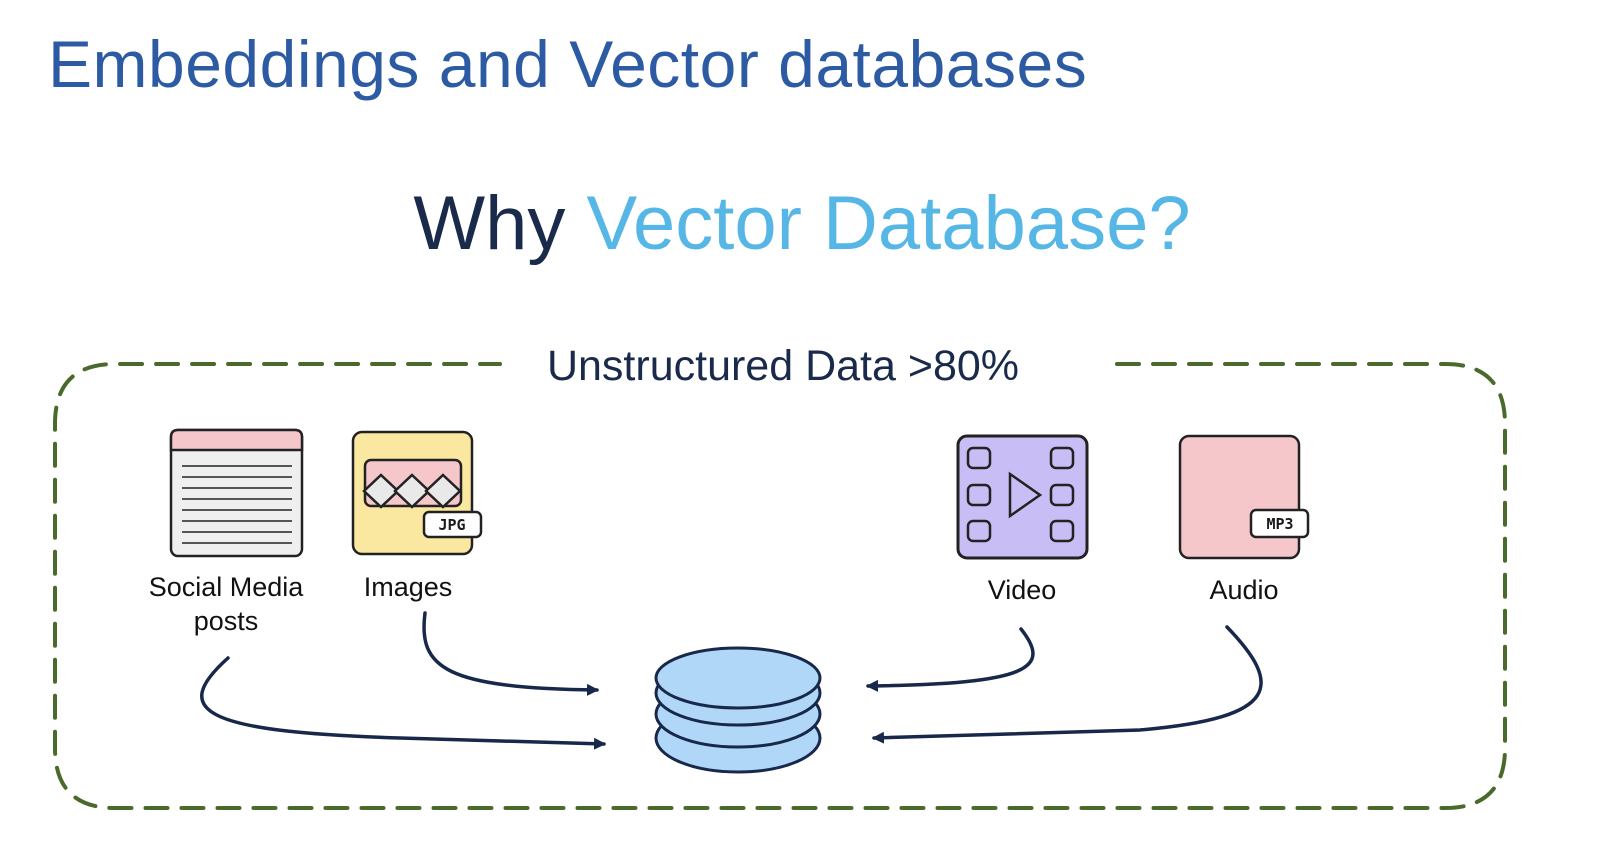  I want to click on group-label: Unstructured Data >80%, so click(783, 366).